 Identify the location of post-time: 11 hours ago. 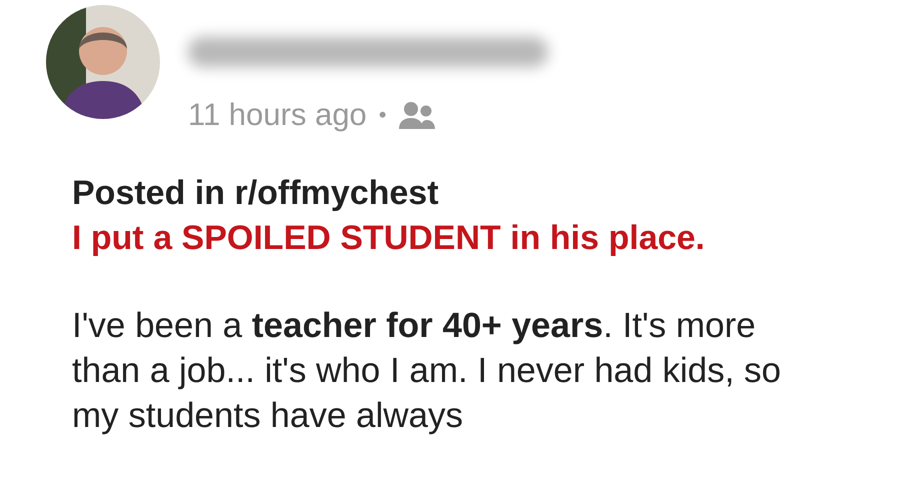
(277, 115).